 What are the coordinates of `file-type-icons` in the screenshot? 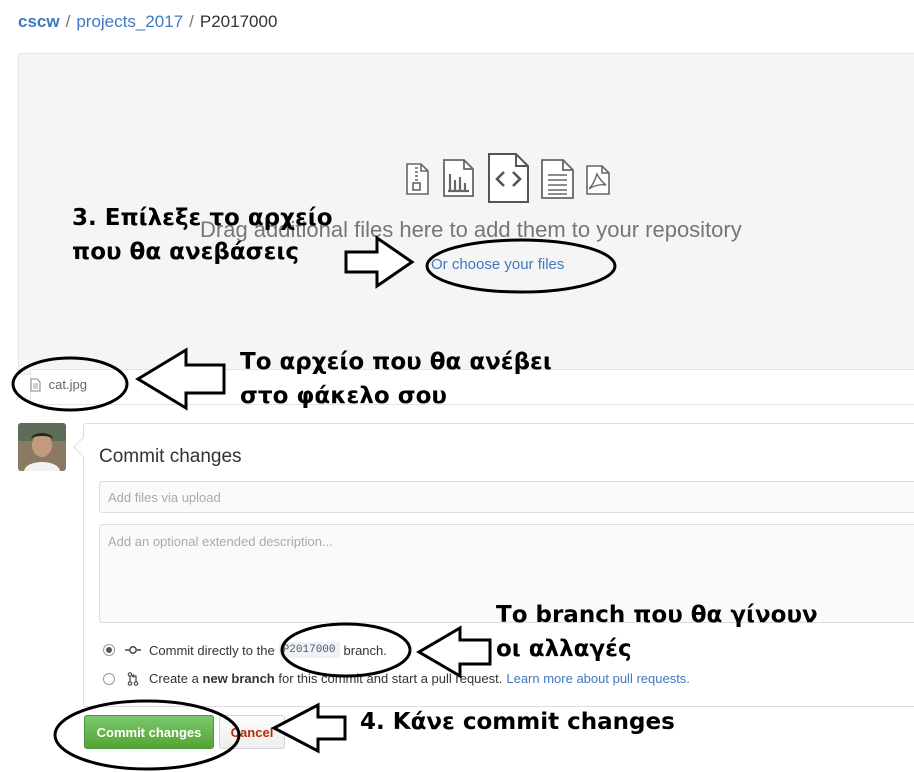 It's located at (510, 178).